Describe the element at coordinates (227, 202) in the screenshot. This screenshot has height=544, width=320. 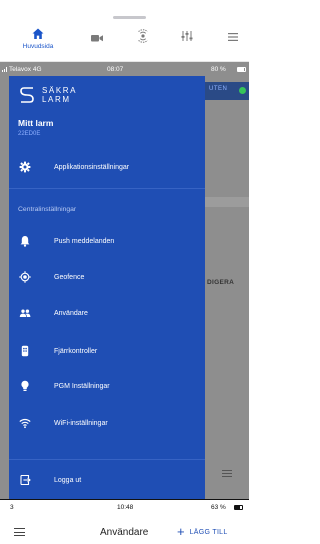
I see `background-band` at that location.